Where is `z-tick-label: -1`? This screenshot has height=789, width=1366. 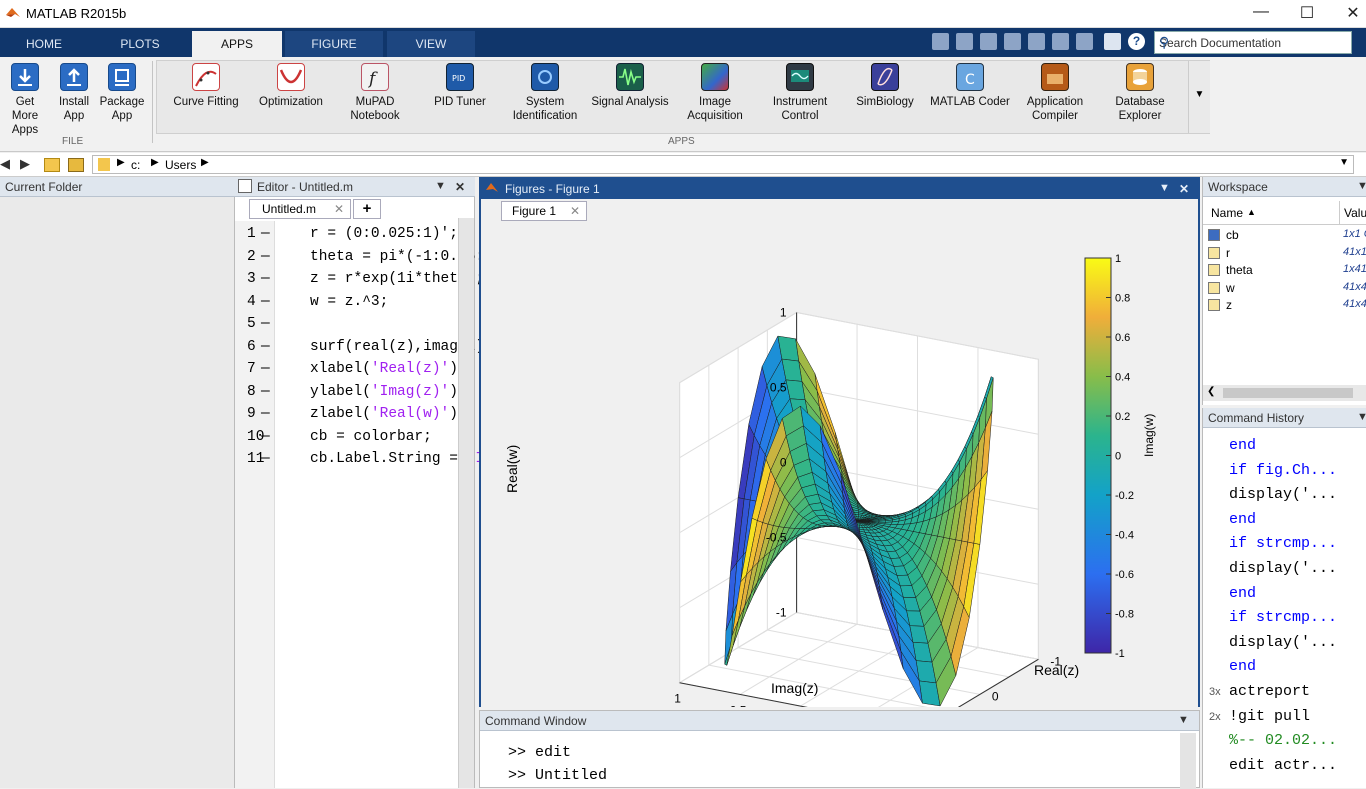 z-tick-label: -1 is located at coordinates (781, 613).